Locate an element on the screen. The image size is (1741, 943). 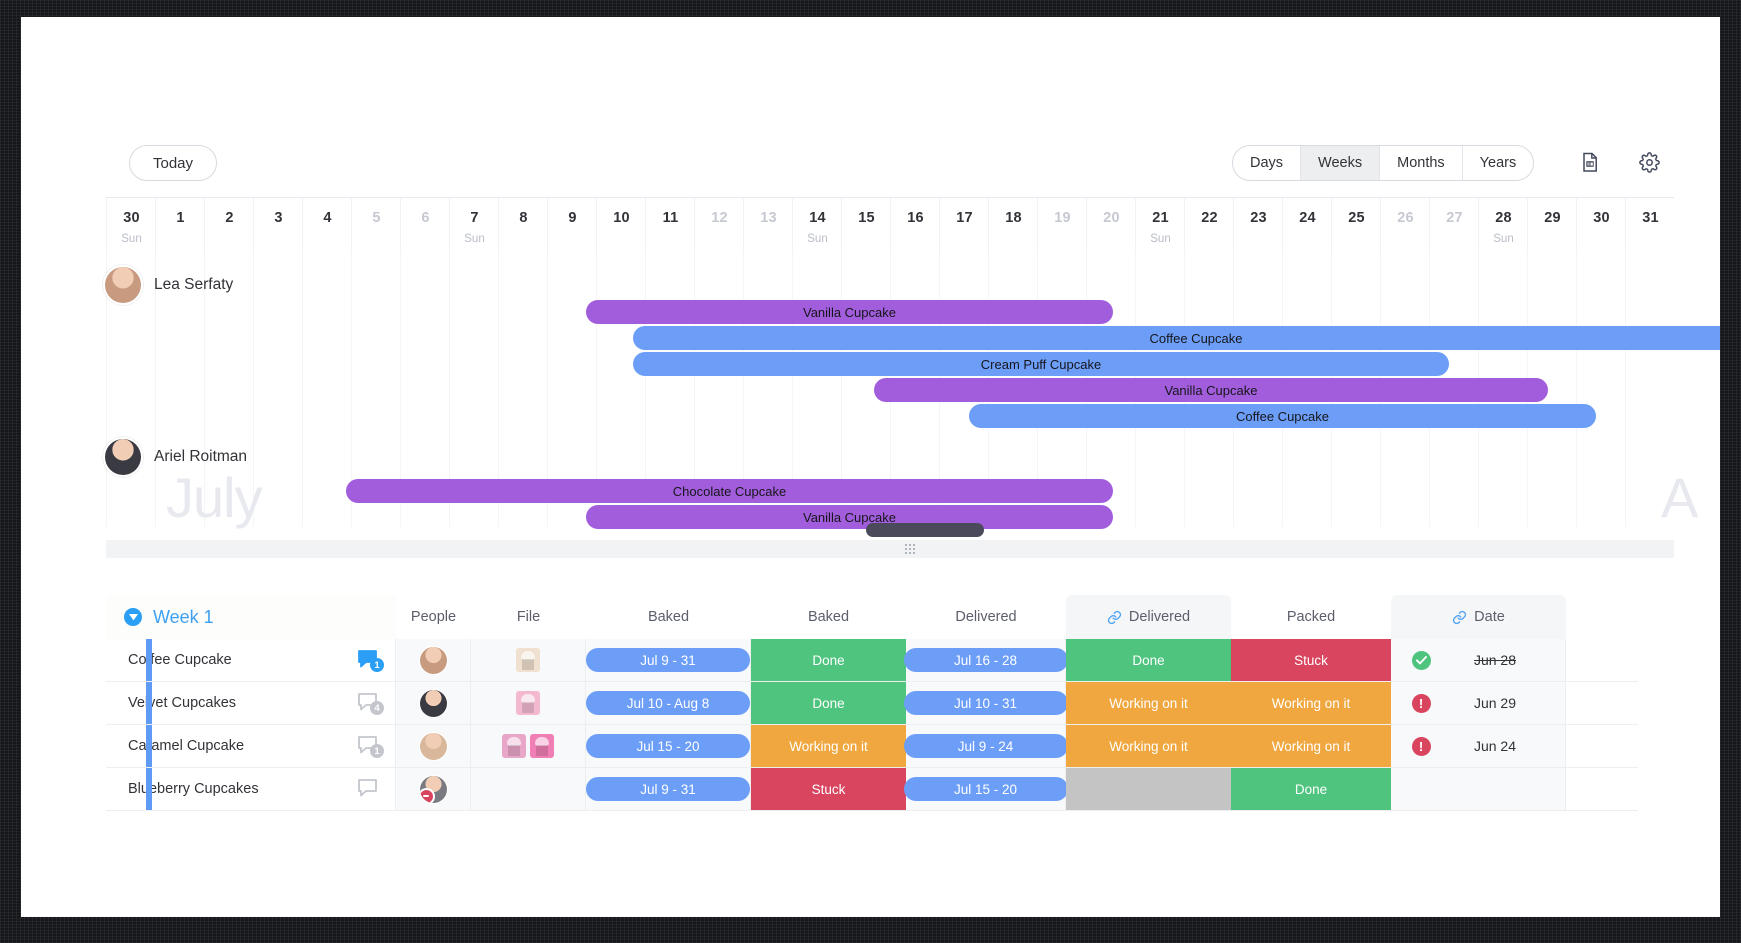
gantt-horizontal-scroll-track is located at coordinates (890, 549).